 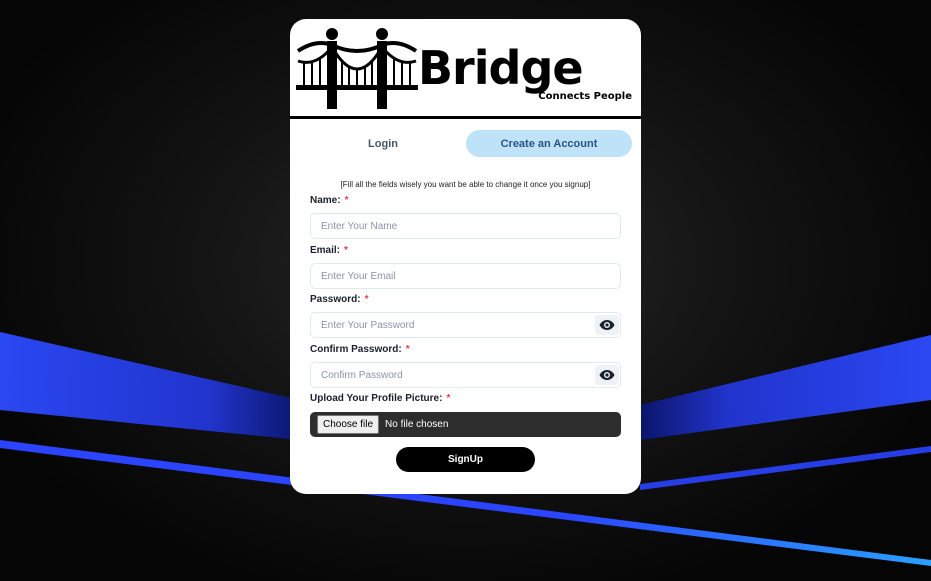 I want to click on brand-logo: Bridge Connects People, so click(x=465, y=69).